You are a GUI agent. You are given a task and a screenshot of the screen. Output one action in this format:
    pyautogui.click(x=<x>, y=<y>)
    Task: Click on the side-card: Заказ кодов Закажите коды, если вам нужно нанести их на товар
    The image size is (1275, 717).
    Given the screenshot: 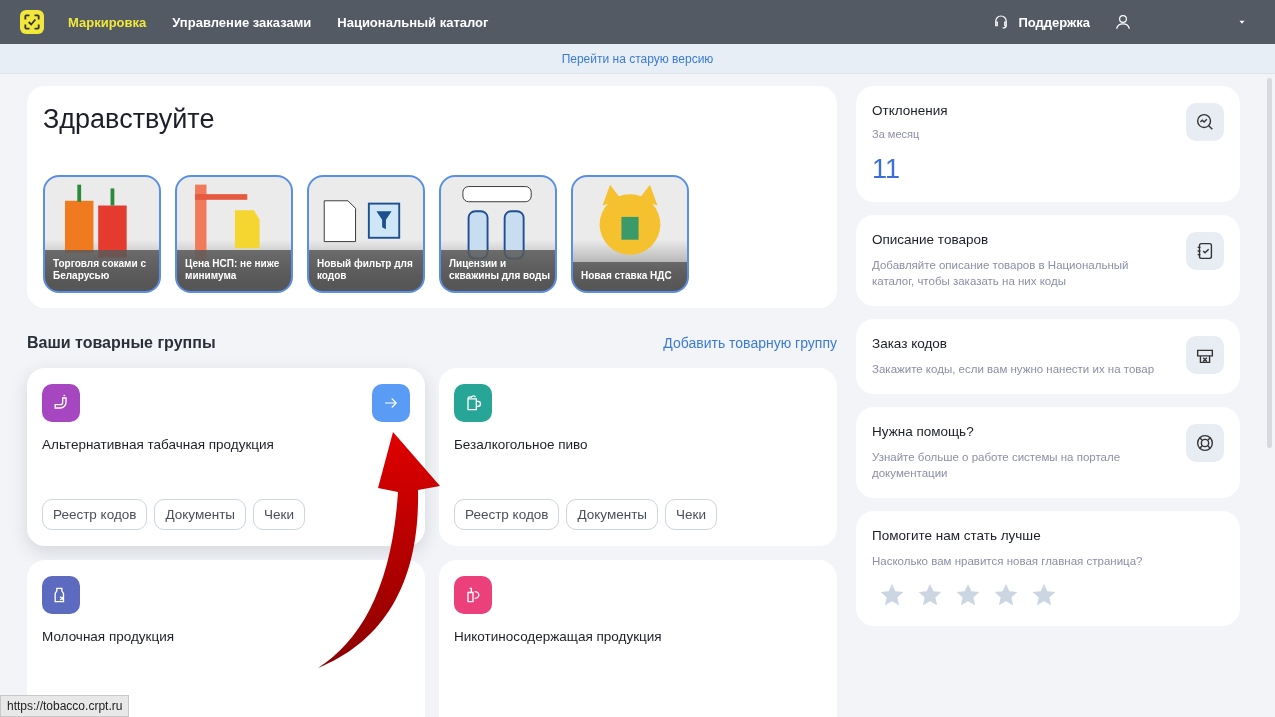 What is the action you would take?
    pyautogui.click(x=1048, y=356)
    